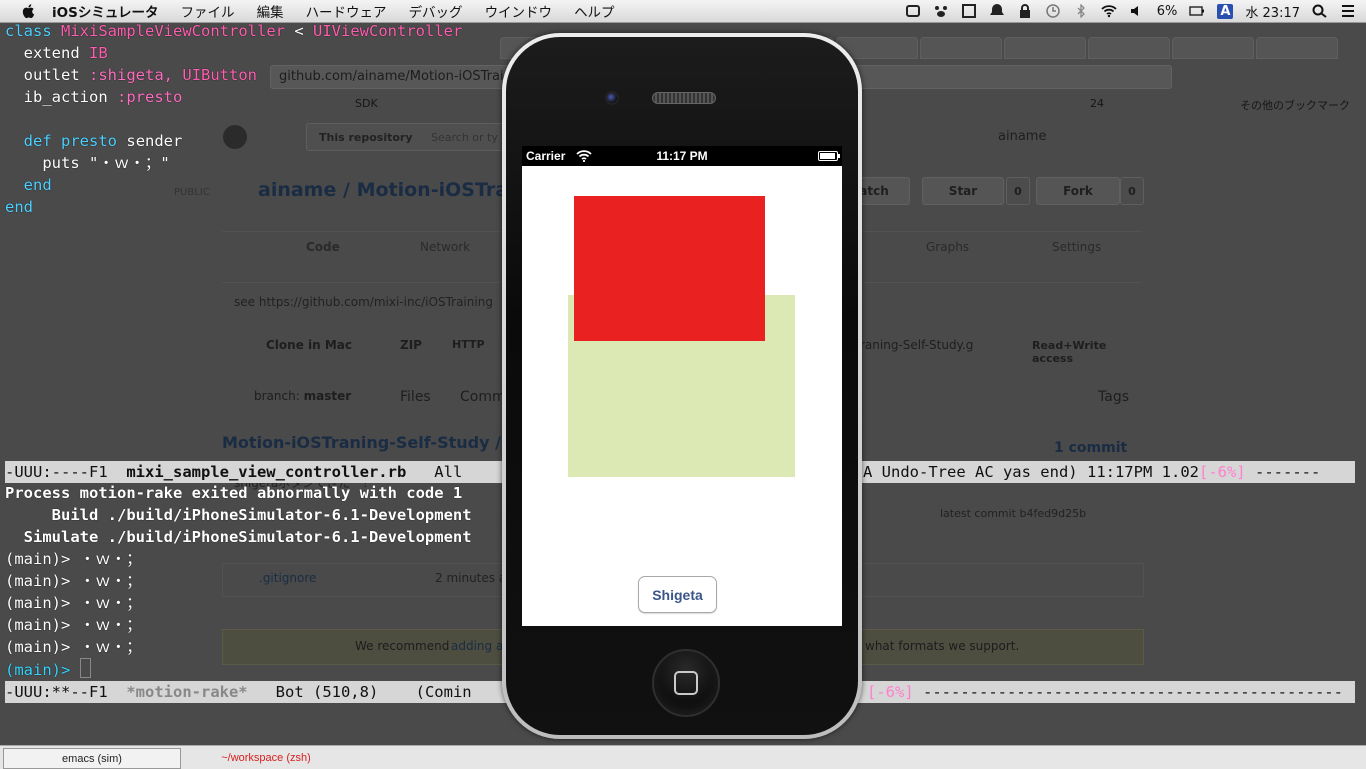 The image size is (1366, 769). I want to click on shigeta-button-label: Shigeta, so click(677, 594).